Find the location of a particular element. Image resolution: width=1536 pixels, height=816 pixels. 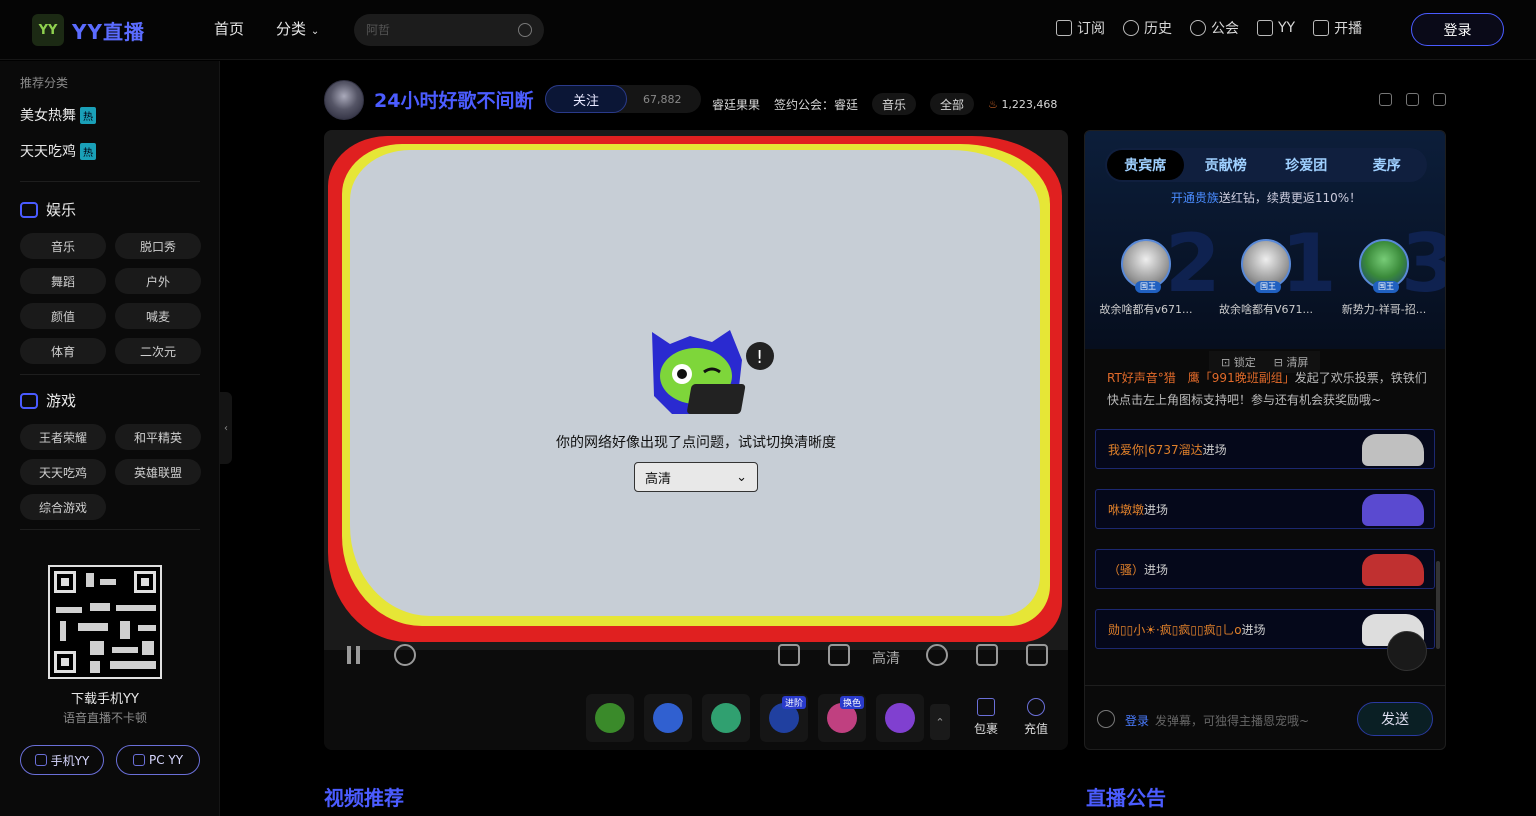

sidebar-item-dance: 美女热舞热 is located at coordinates (58, 115).